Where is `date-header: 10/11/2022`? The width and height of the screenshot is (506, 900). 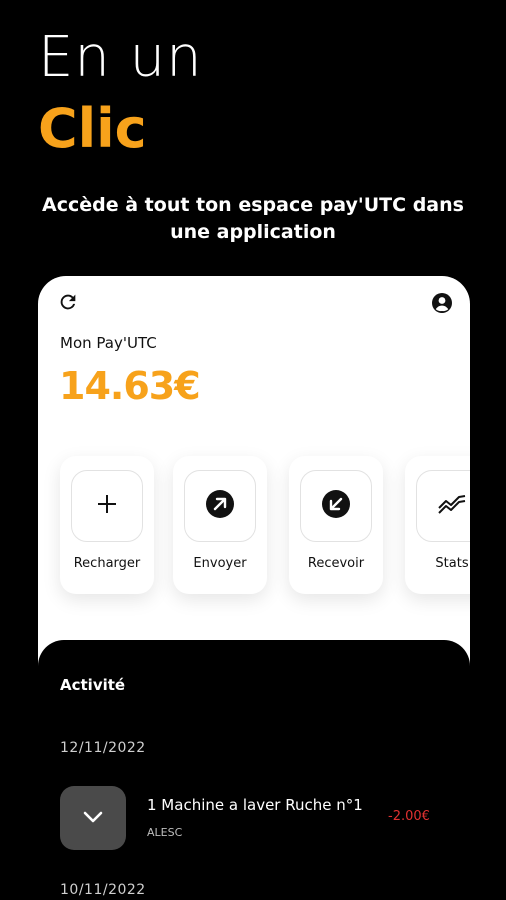 date-header: 10/11/2022 is located at coordinates (103, 890).